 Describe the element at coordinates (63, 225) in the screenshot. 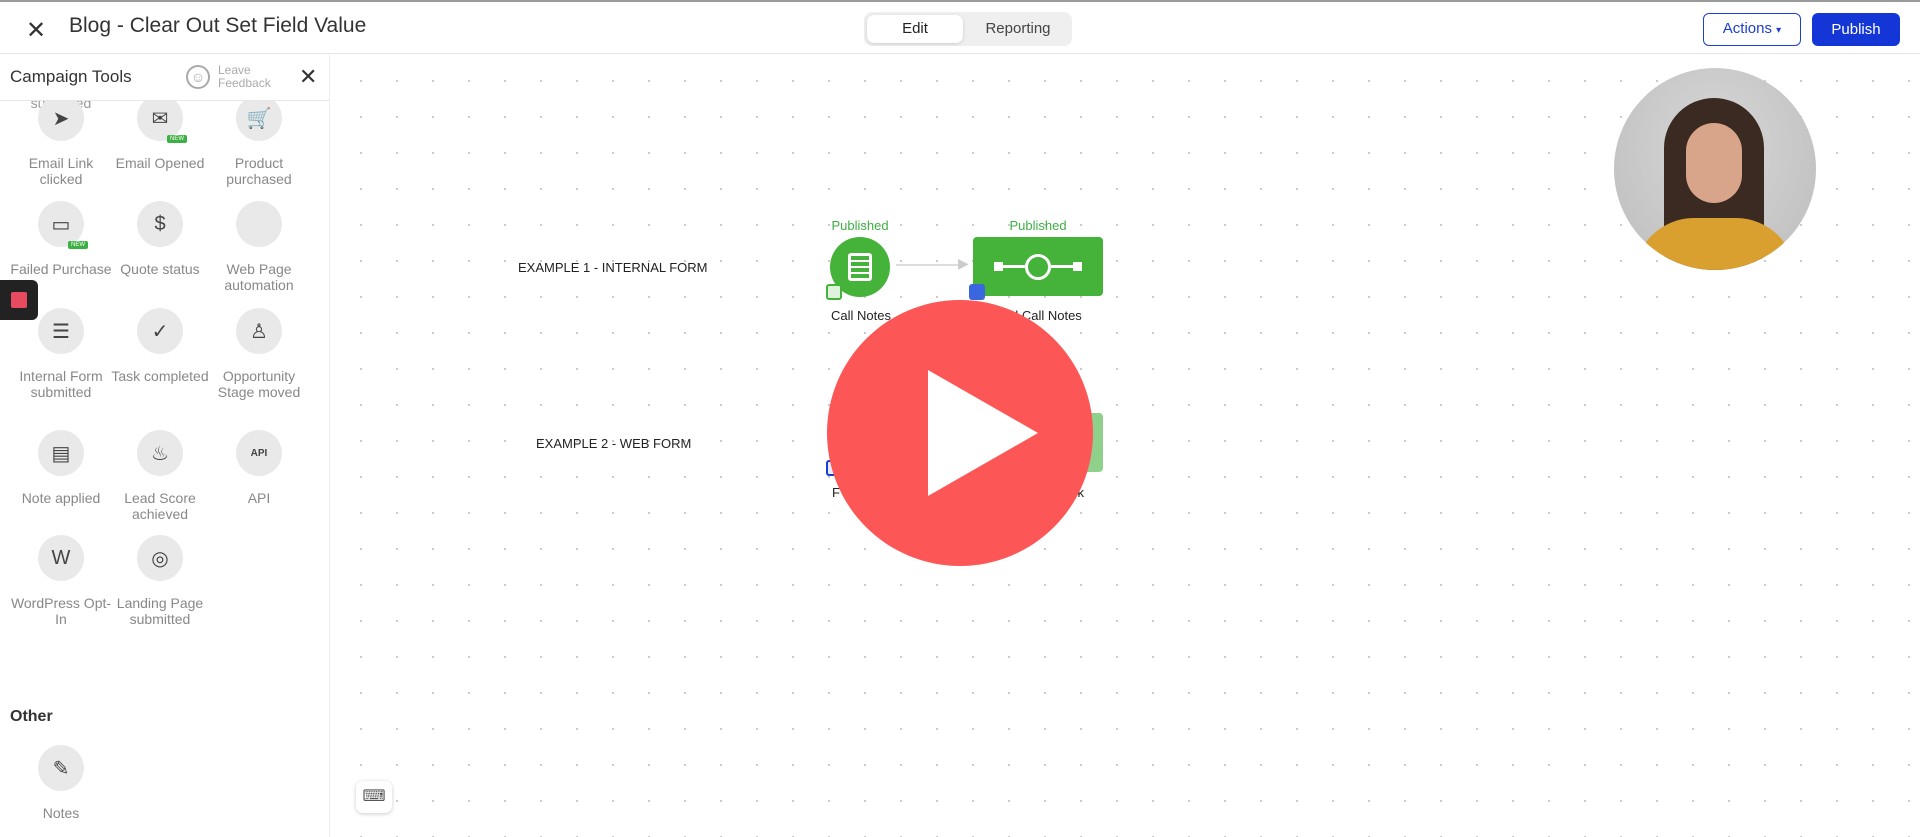

I see `failed-card-icon: ▭ NEW` at that location.